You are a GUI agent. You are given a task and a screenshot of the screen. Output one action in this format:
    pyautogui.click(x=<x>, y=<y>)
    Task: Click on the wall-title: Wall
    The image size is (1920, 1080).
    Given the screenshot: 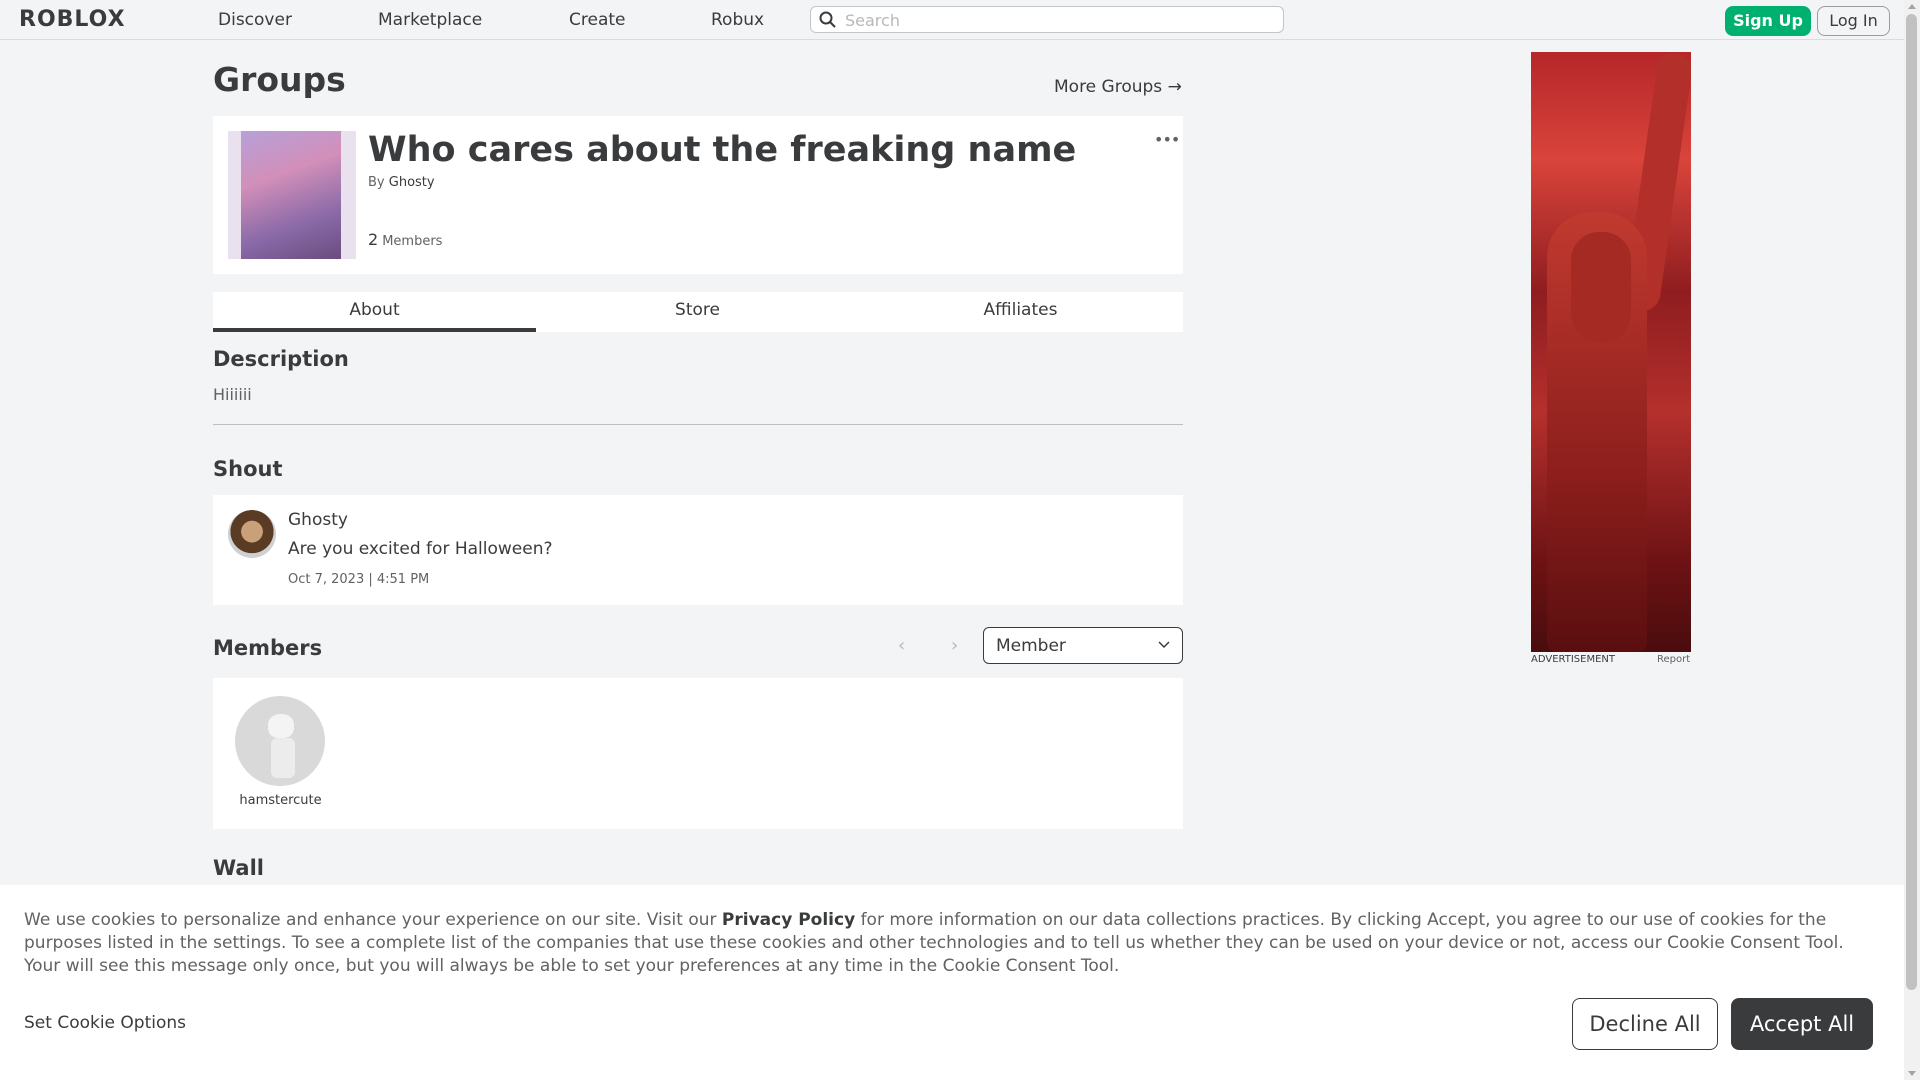 What is the action you would take?
    pyautogui.click(x=238, y=868)
    